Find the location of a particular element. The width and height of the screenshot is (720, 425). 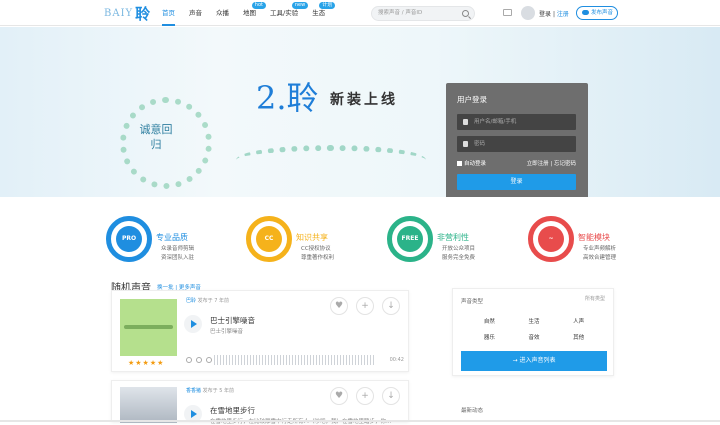

sound-date: 发布于 5 年前 is located at coordinates (218, 391).